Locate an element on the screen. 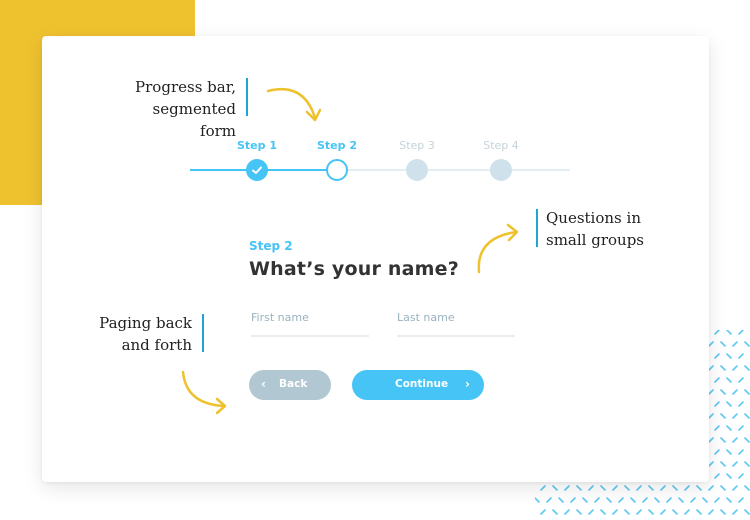  step-3-indicator is located at coordinates (417, 170).